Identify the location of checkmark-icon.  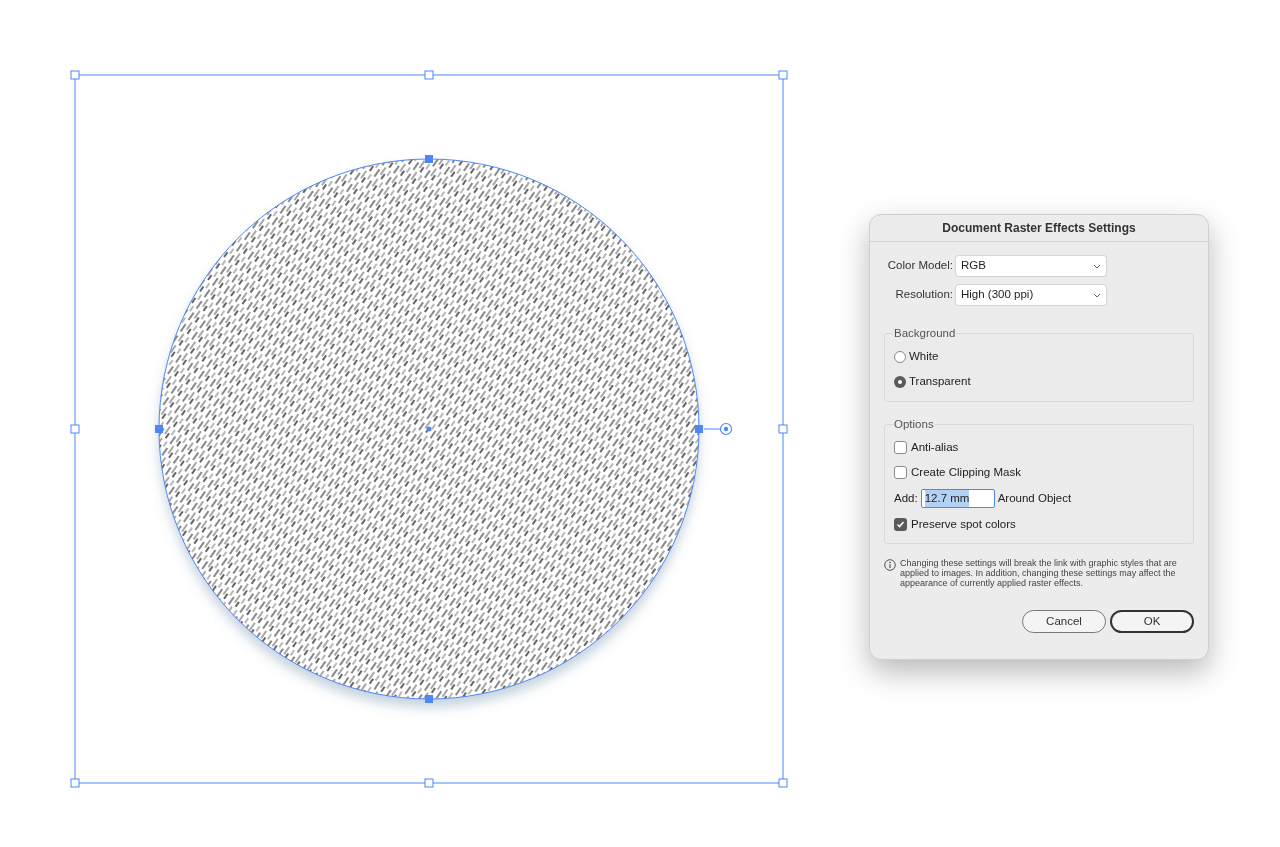
(900, 525).